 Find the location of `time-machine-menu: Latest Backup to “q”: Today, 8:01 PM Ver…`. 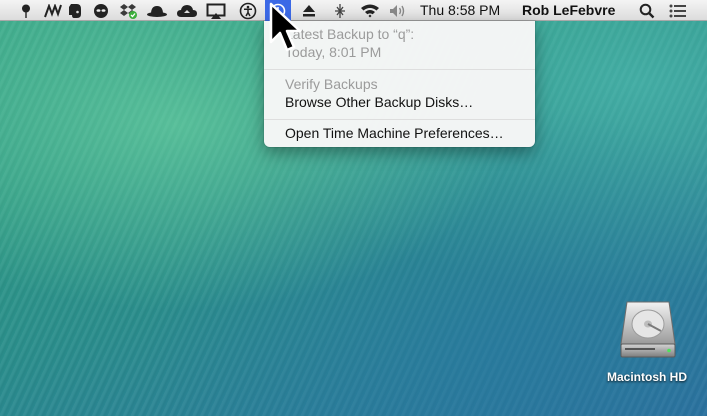

time-machine-menu: Latest Backup to “q”: Today, 8:01 PM Ver… is located at coordinates (399, 84).